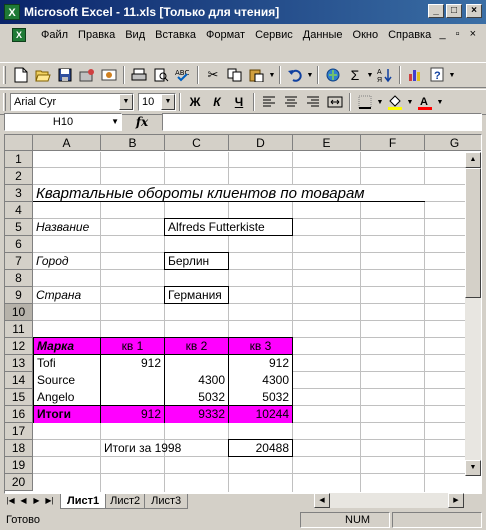 The width and height of the screenshot is (486, 530). I want to click on autosum-icon: Σ, so click(355, 75).